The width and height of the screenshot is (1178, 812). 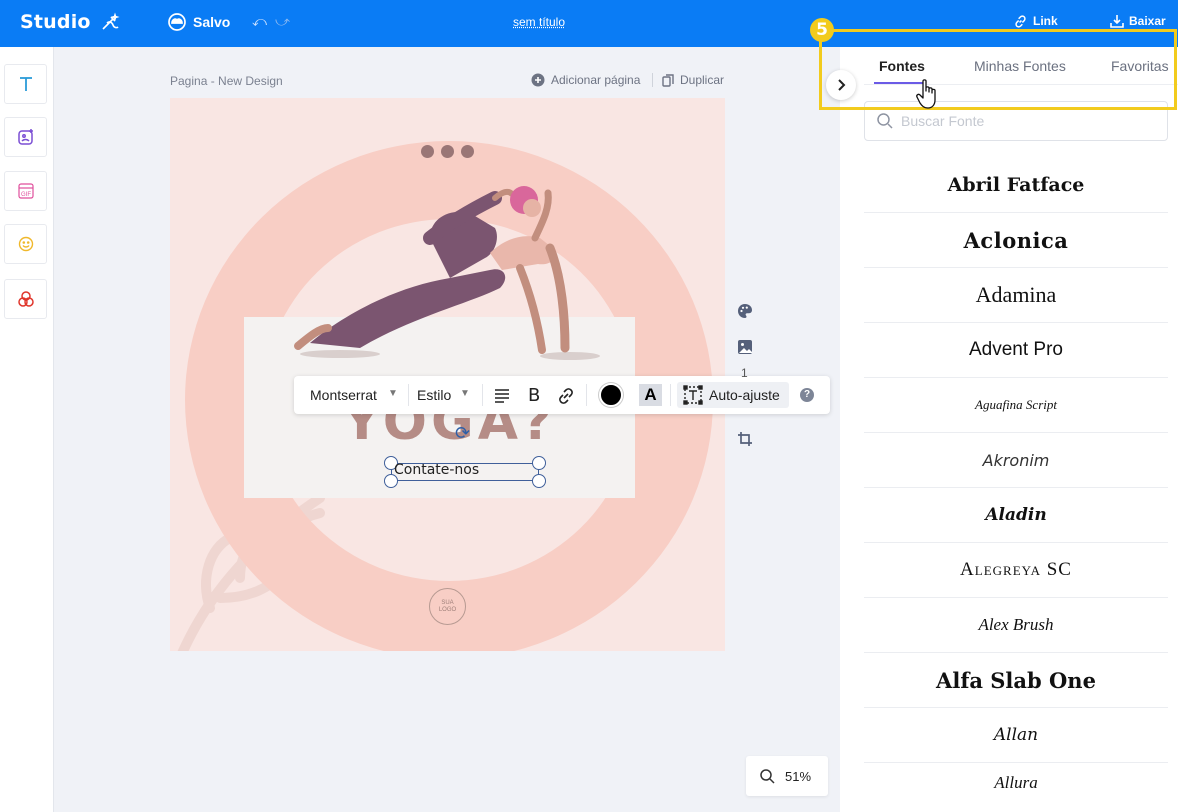 What do you see at coordinates (1016, 680) in the screenshot?
I see `font-item-alfa-slab-one: Alfa Slab One` at bounding box center [1016, 680].